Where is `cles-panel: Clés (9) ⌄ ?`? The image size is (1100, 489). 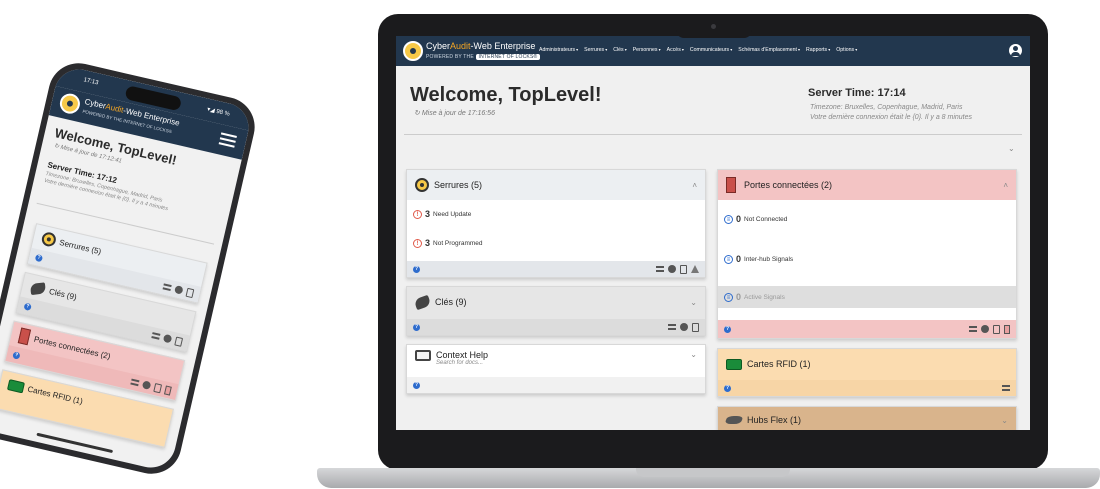
cles-panel: Clés (9) ⌄ ? is located at coordinates (556, 311).